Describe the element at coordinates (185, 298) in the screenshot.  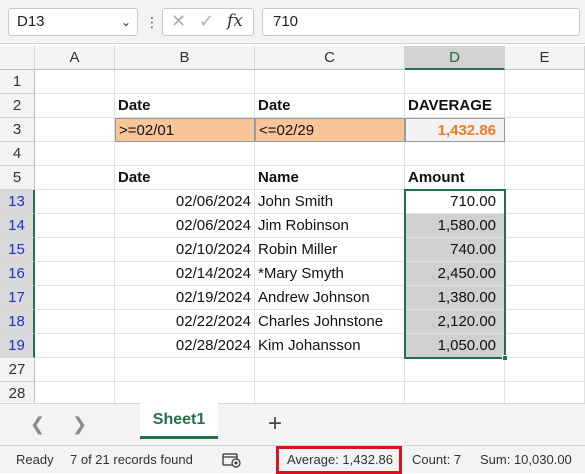
I see `table-cell-date: 02/19/2024` at that location.